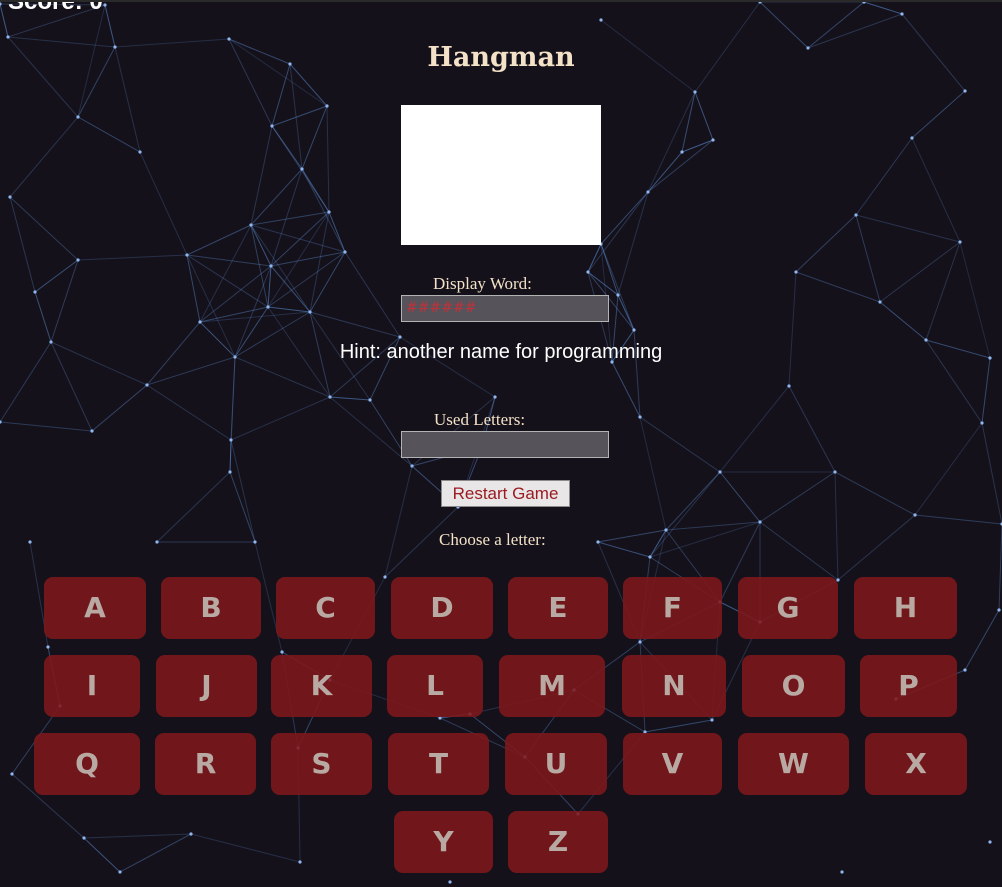 The height and width of the screenshot is (887, 1002). I want to click on letter-key-n: N, so click(674, 686).